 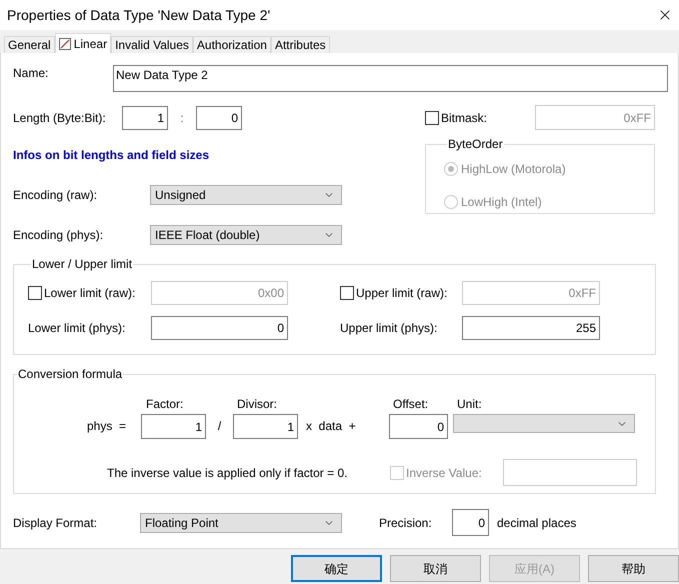 I want to click on dropdown: Unsigned, so click(x=246, y=195).